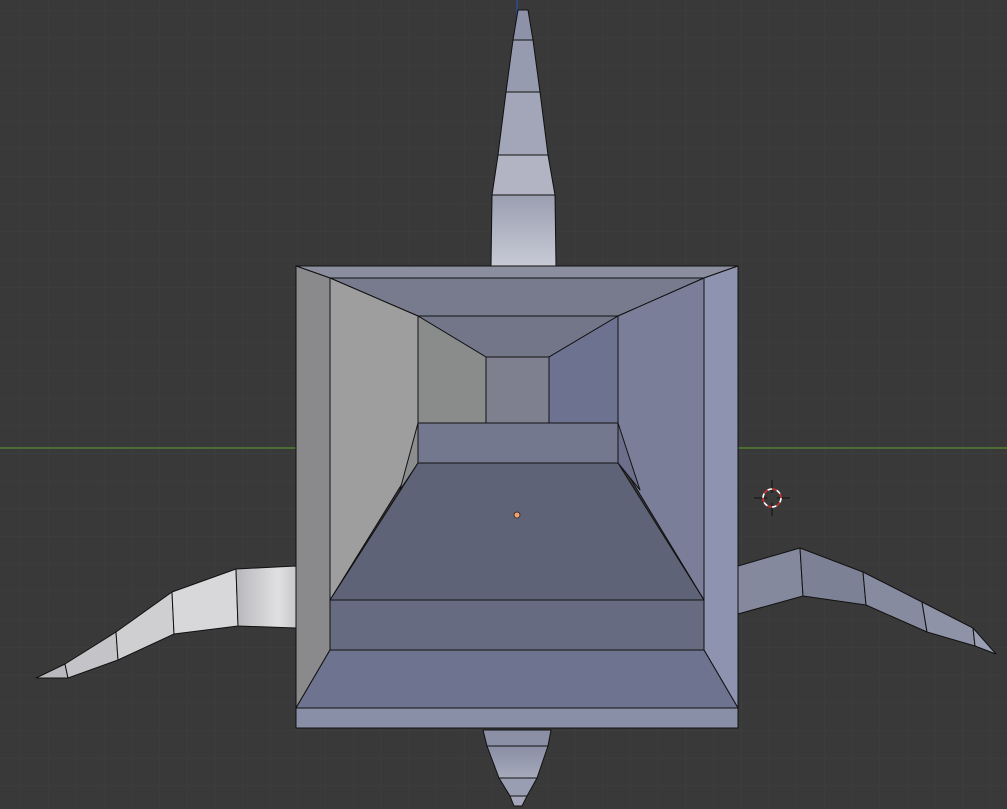 The height and width of the screenshot is (809, 1007). Describe the element at coordinates (721, 487) in the screenshot. I see `box-outer-rim-right` at that location.